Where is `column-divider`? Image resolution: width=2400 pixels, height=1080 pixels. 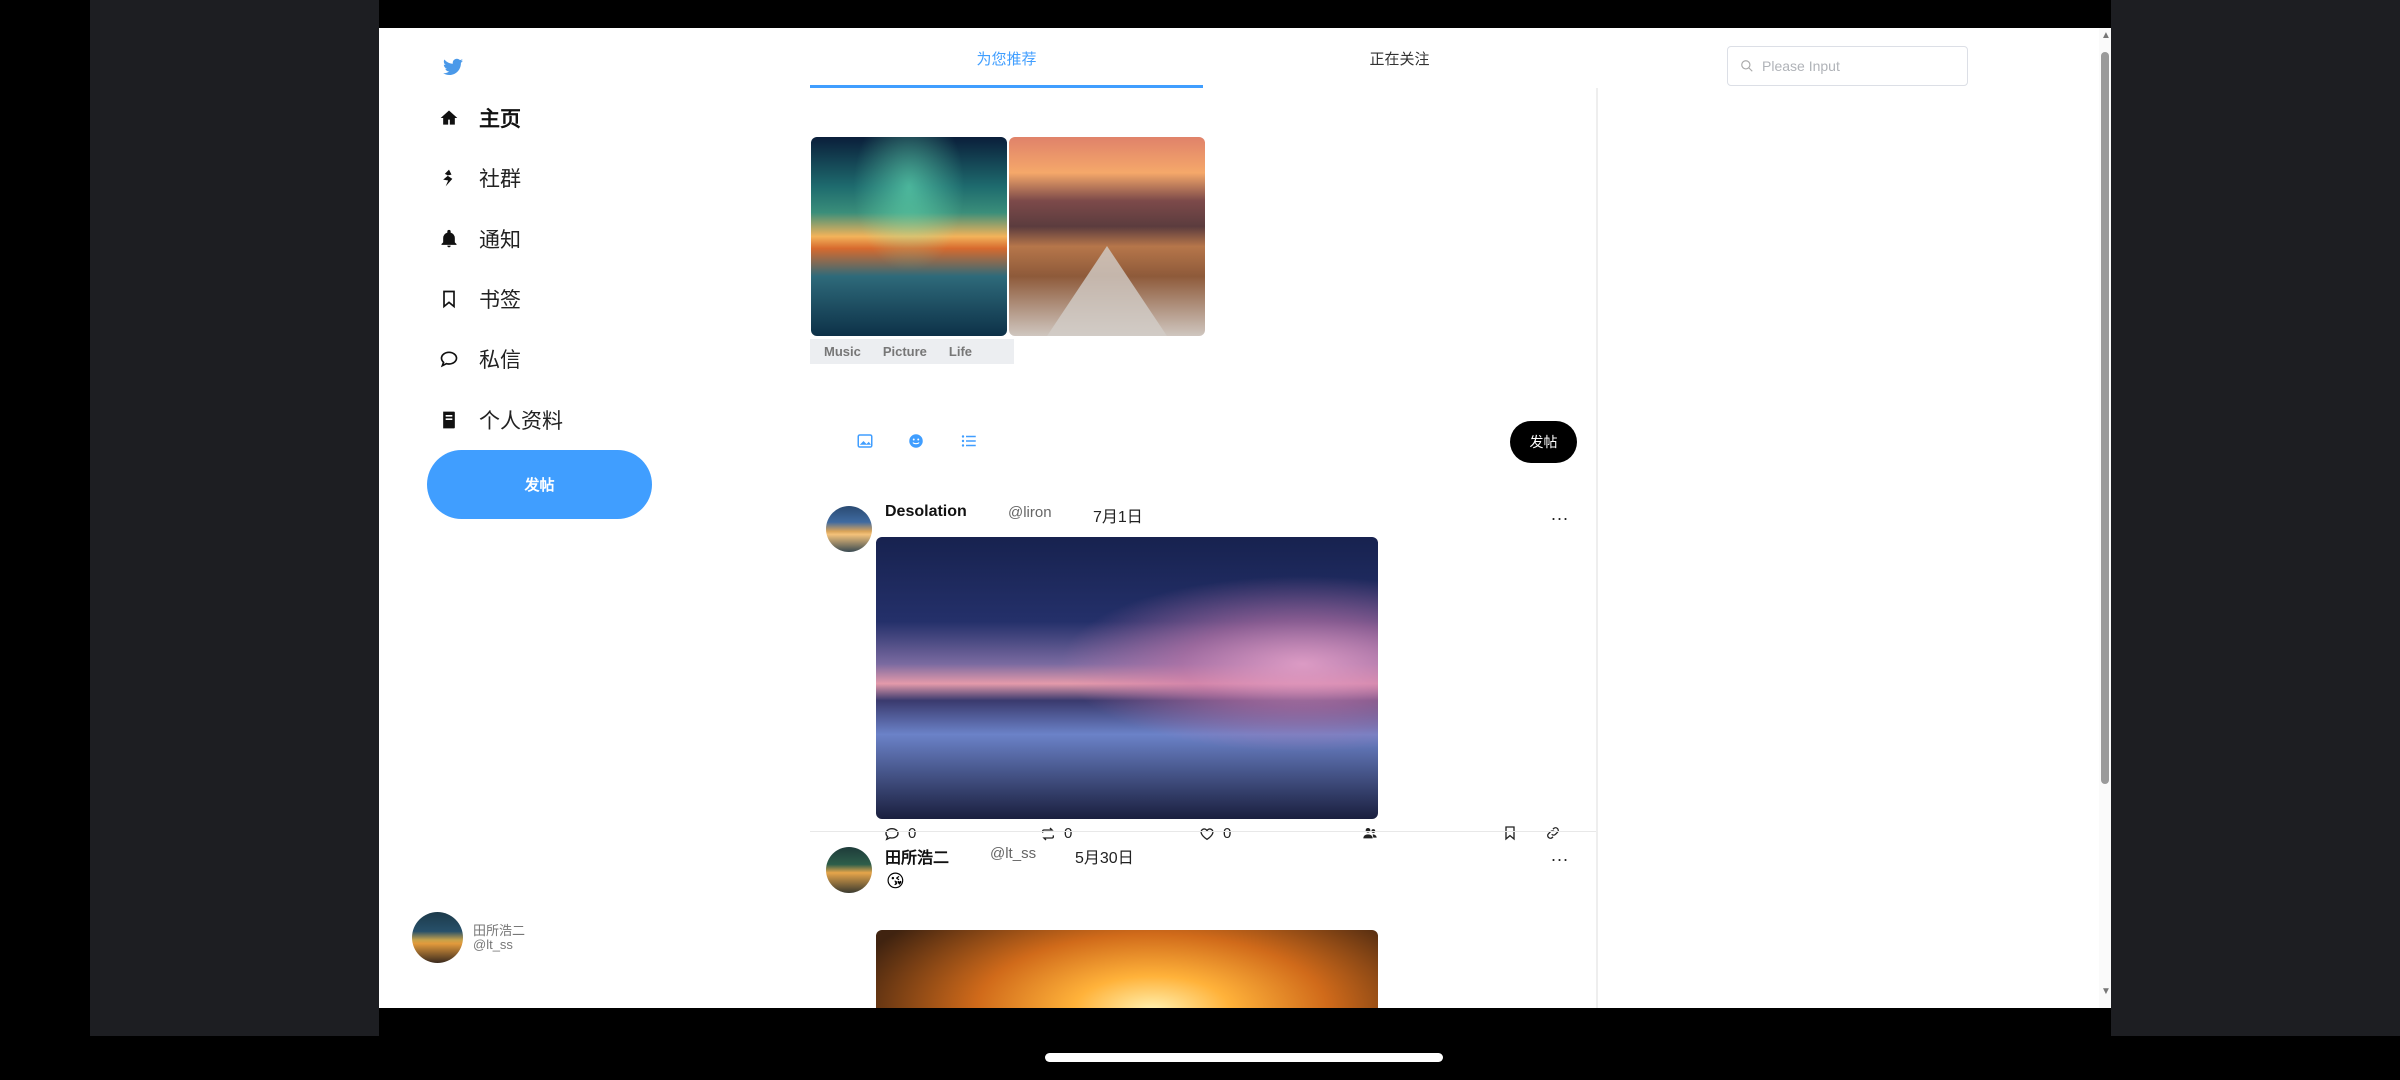 column-divider is located at coordinates (1597, 548).